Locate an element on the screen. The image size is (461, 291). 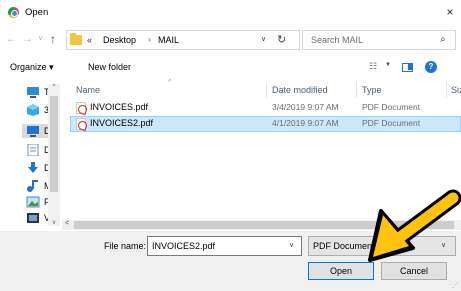
pictures-icon is located at coordinates (33, 202).